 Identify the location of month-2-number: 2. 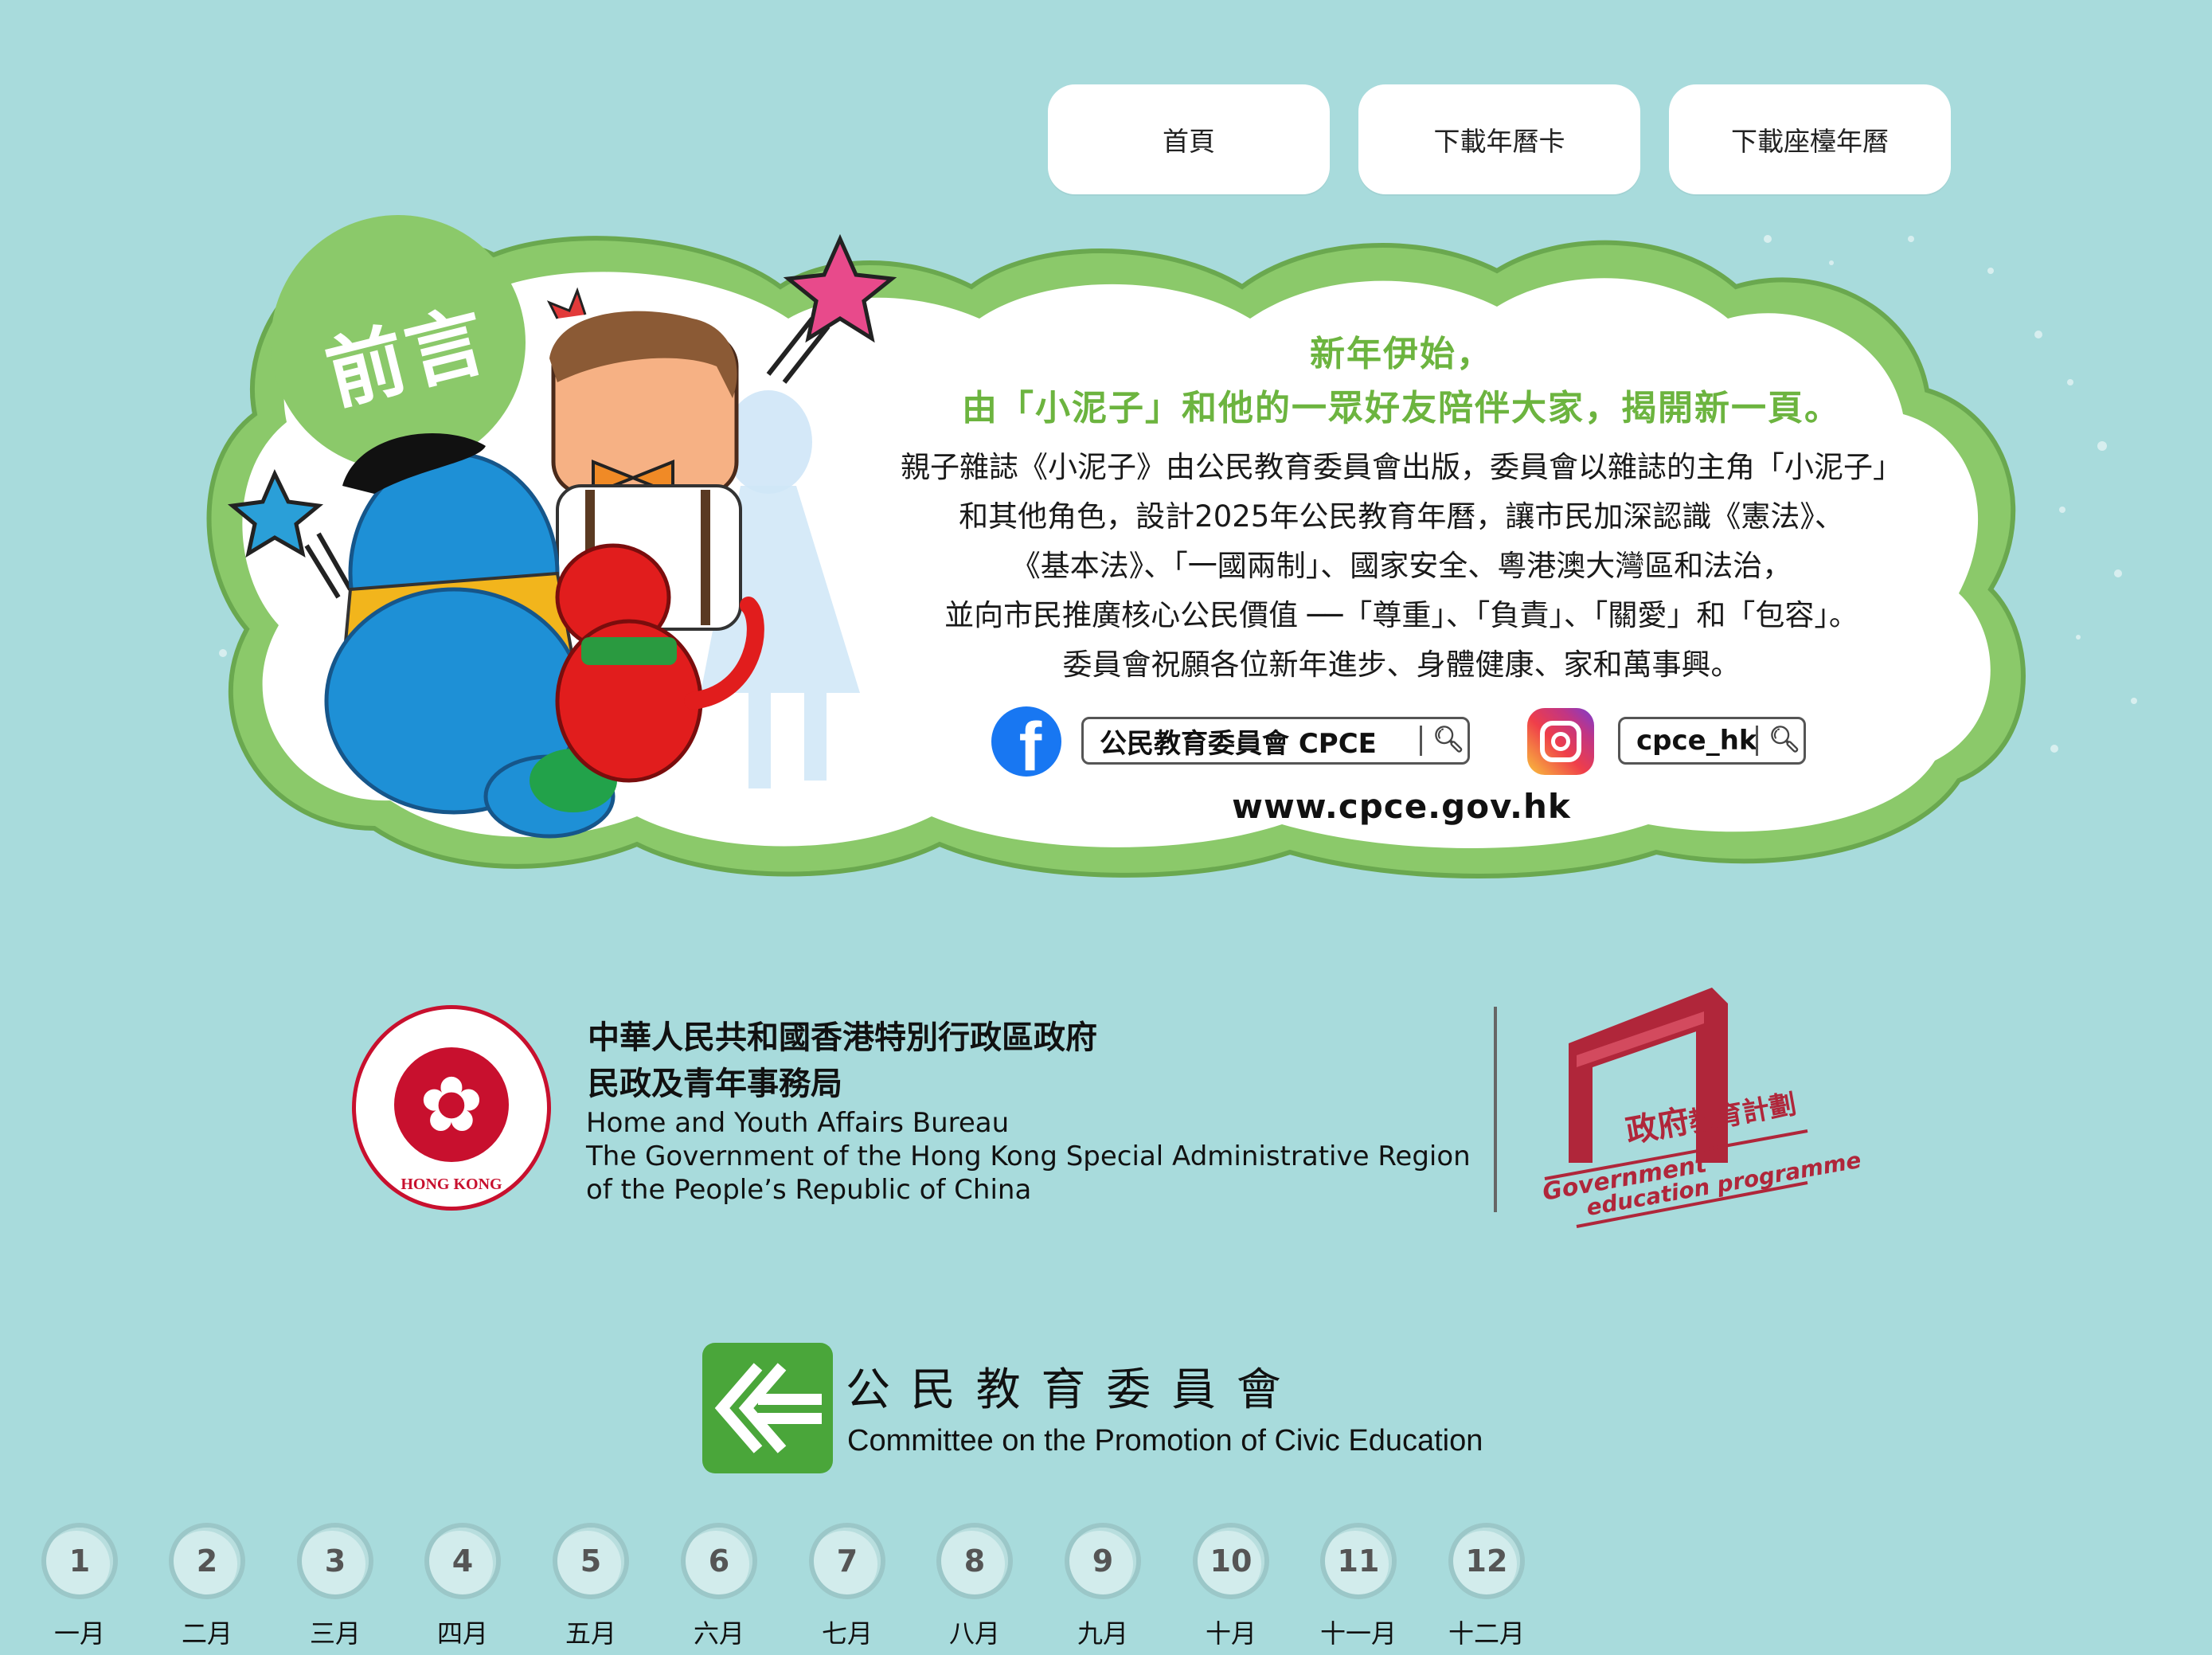
(207, 1561).